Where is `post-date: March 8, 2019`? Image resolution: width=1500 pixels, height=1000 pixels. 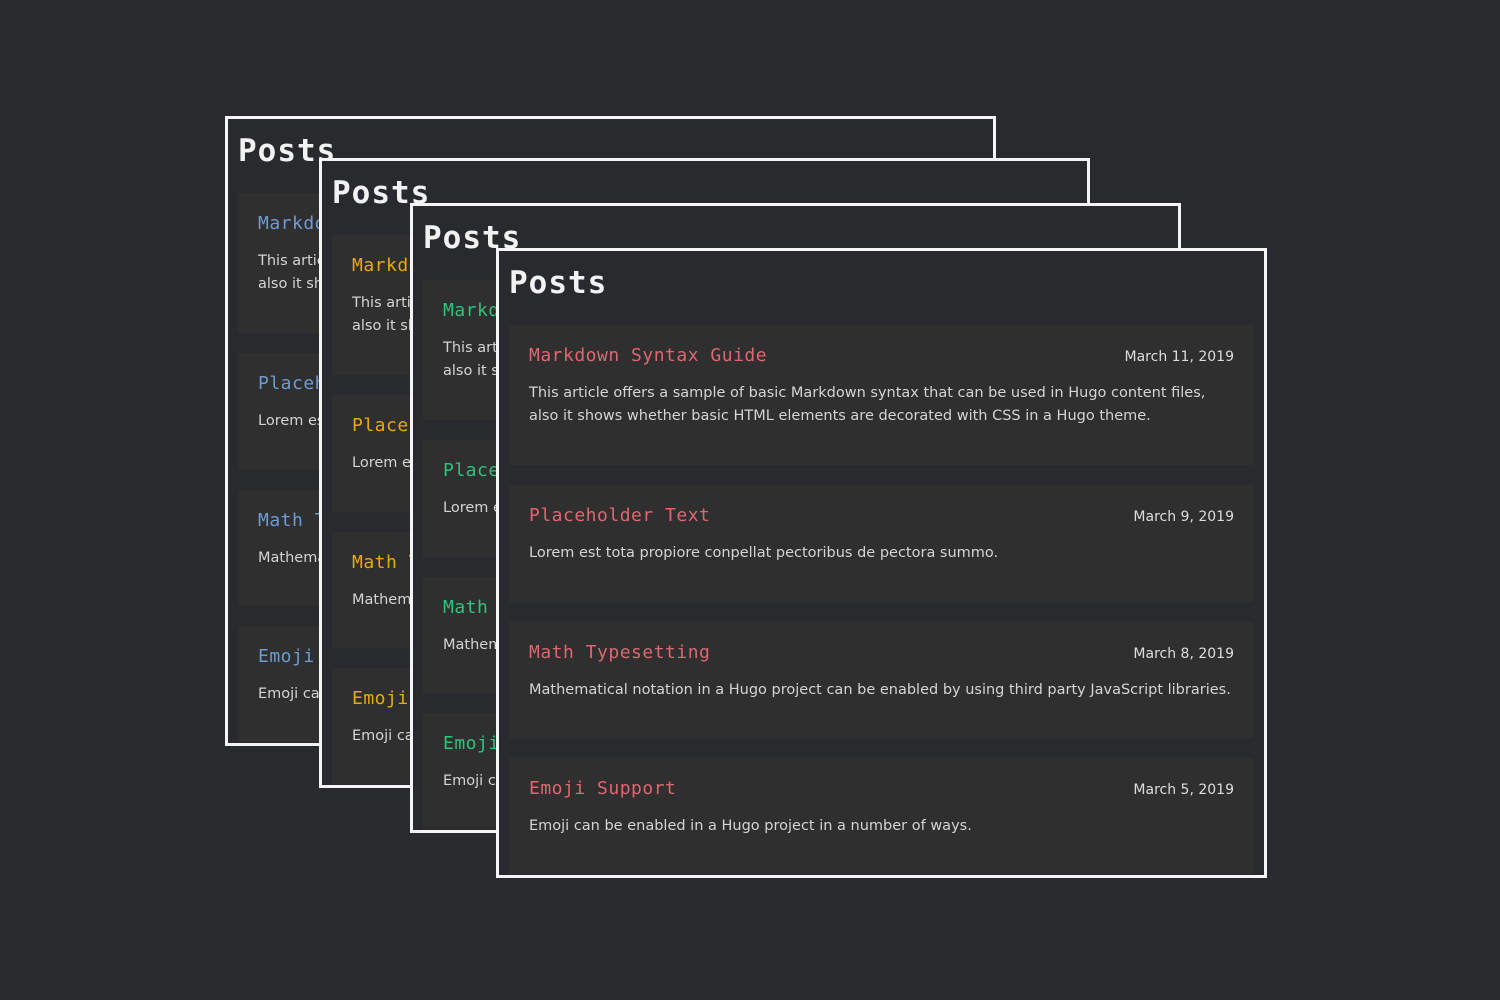 post-date: March 8, 2019 is located at coordinates (1183, 654).